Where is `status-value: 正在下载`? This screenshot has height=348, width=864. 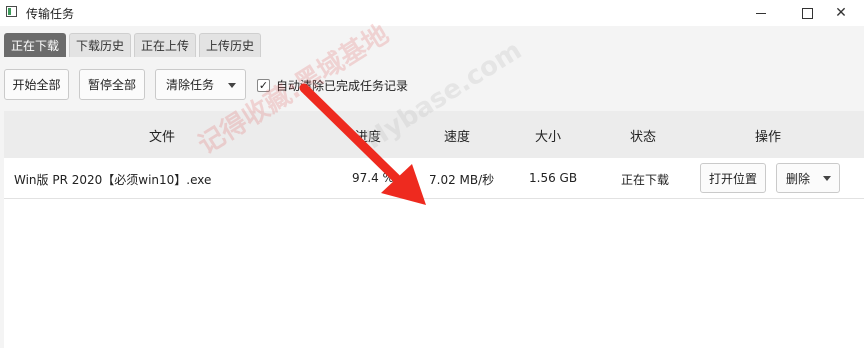
status-value: 正在下载 is located at coordinates (645, 180).